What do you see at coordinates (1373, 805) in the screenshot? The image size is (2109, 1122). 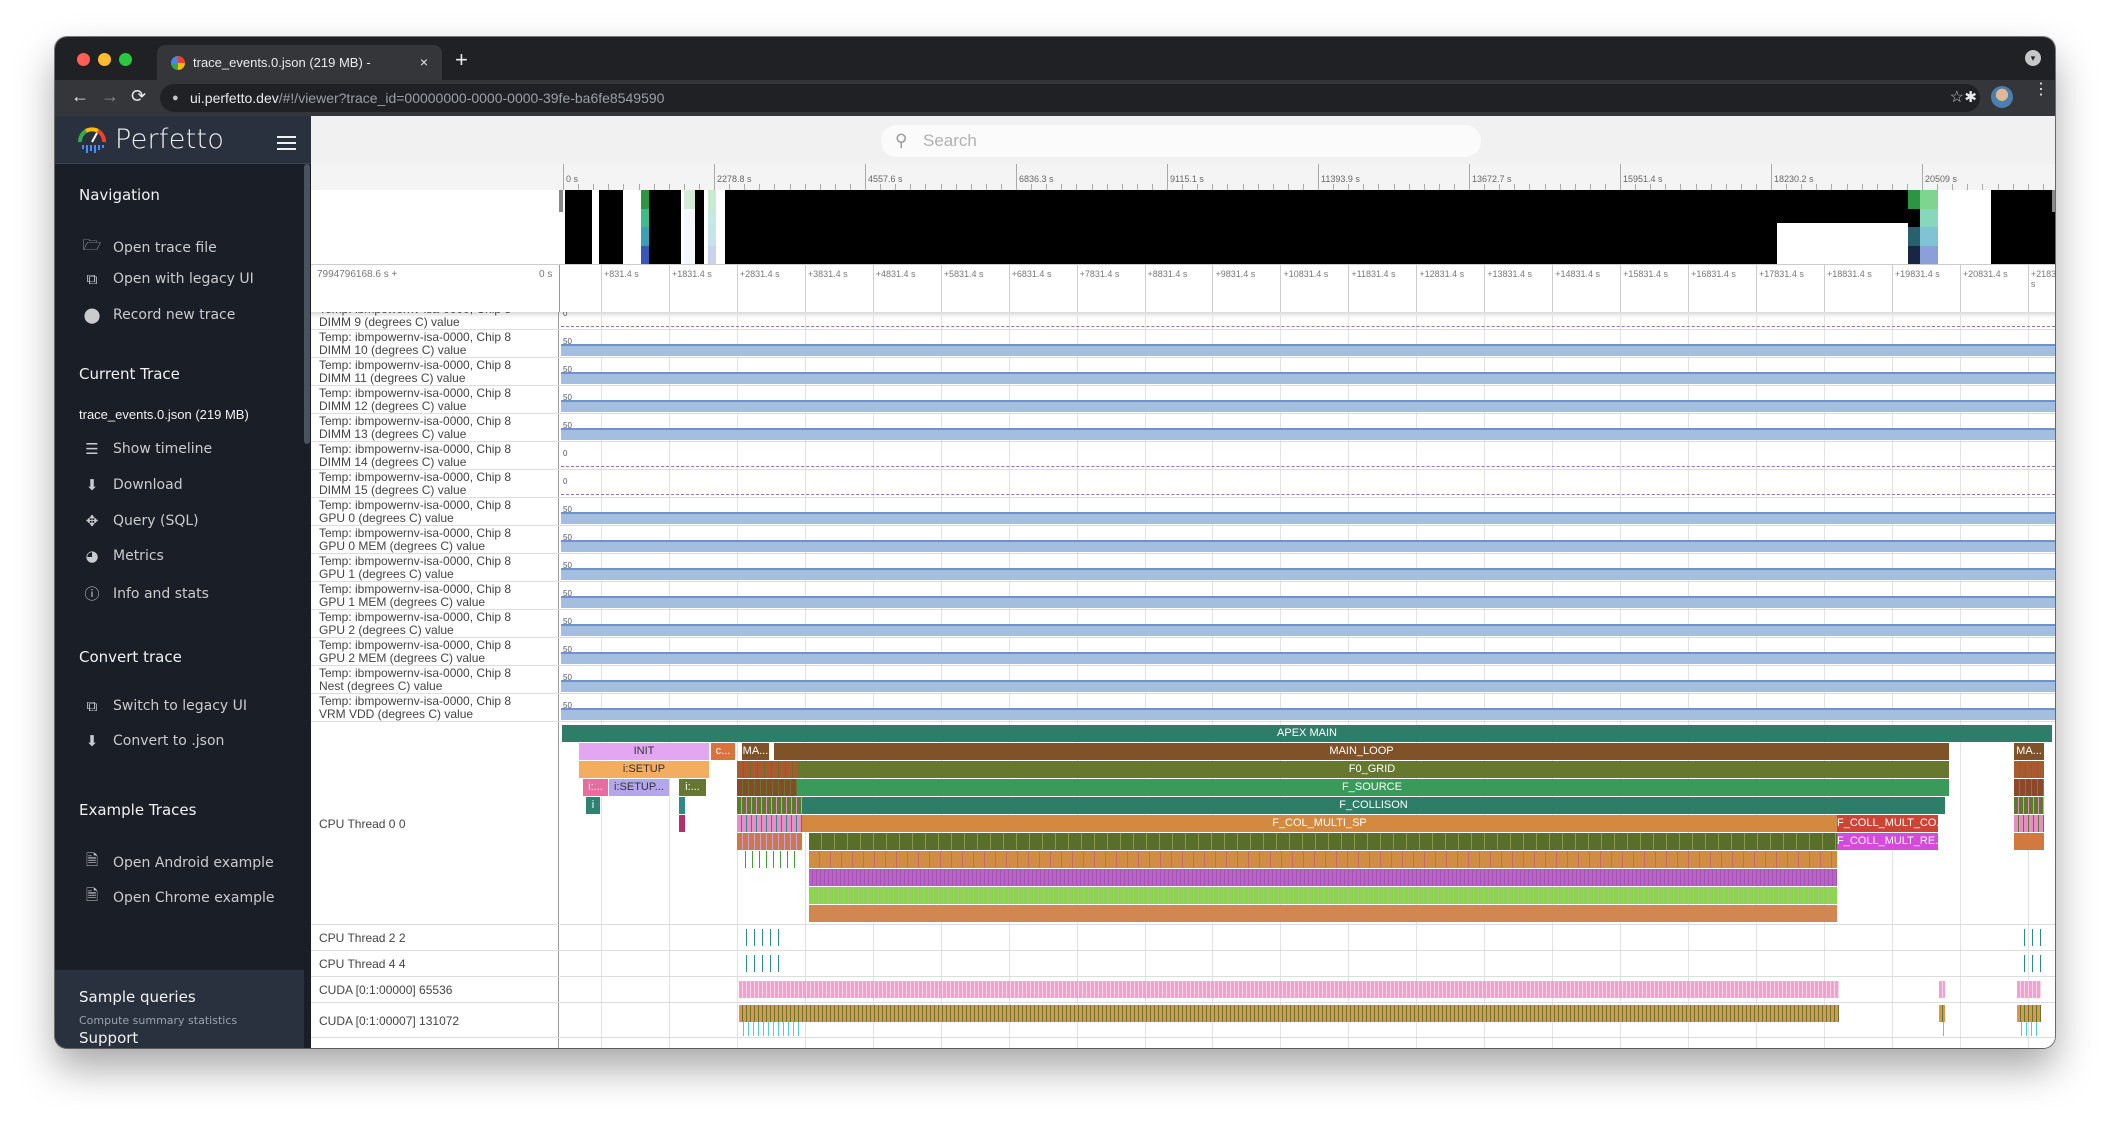 I see `slice: F_COLLISON` at bounding box center [1373, 805].